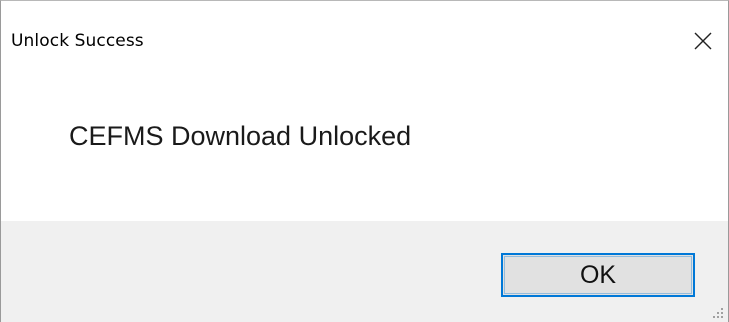 Image resolution: width=729 pixels, height=322 pixels. What do you see at coordinates (598, 275) in the screenshot?
I see `ok-button: OK` at bounding box center [598, 275].